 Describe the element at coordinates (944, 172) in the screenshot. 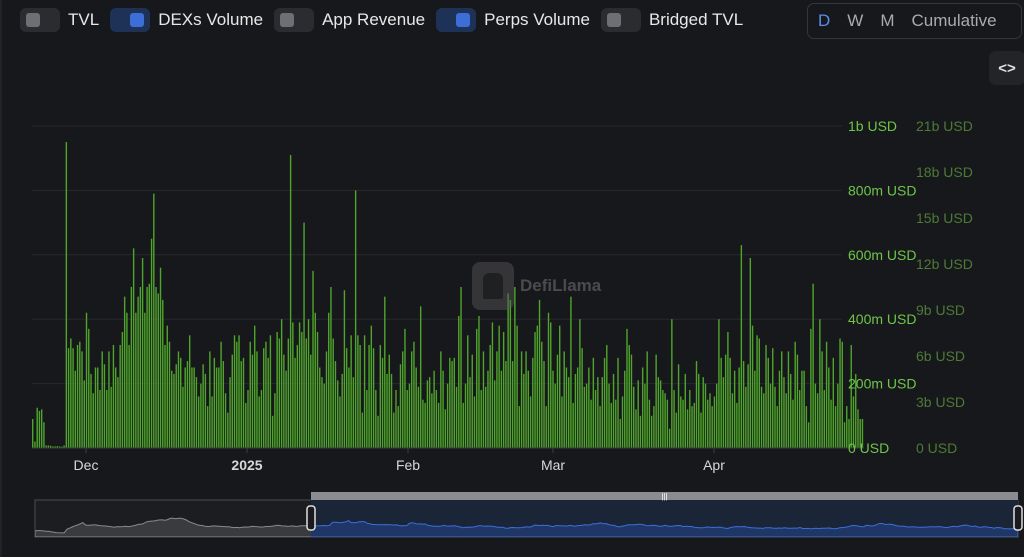

I see `y-right-tick-label: 18b USD` at that location.